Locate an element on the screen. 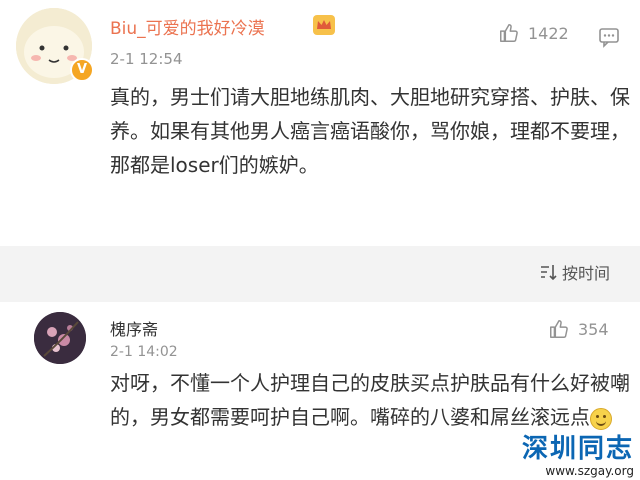 The image size is (640, 480). like-button: 1422 is located at coordinates (533, 33).